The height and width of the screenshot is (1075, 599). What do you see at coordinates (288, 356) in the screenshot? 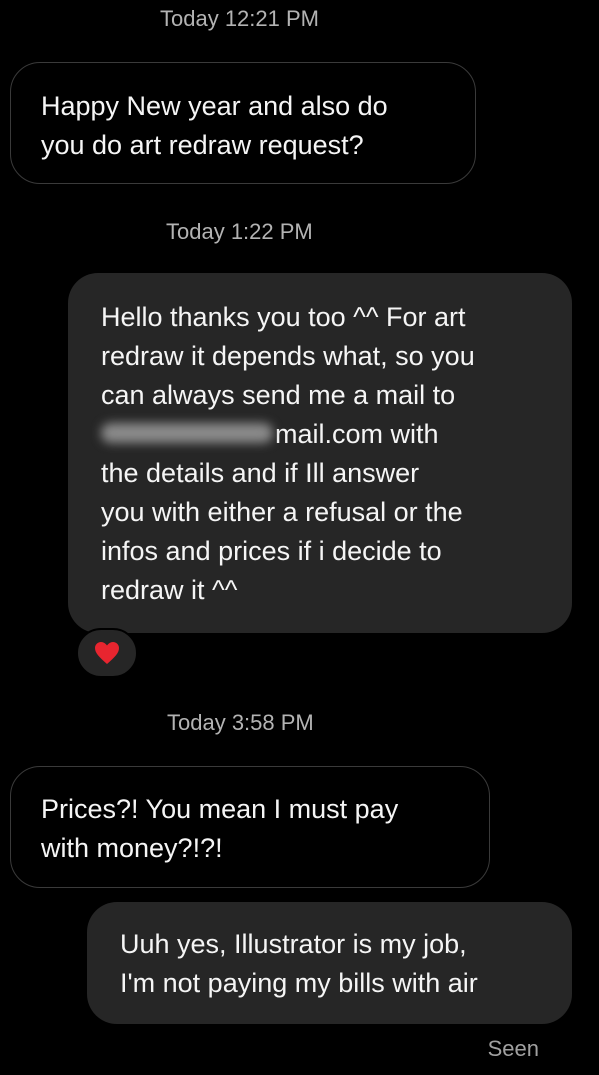
I see `message-text-line: redraw it depends what, so you` at bounding box center [288, 356].